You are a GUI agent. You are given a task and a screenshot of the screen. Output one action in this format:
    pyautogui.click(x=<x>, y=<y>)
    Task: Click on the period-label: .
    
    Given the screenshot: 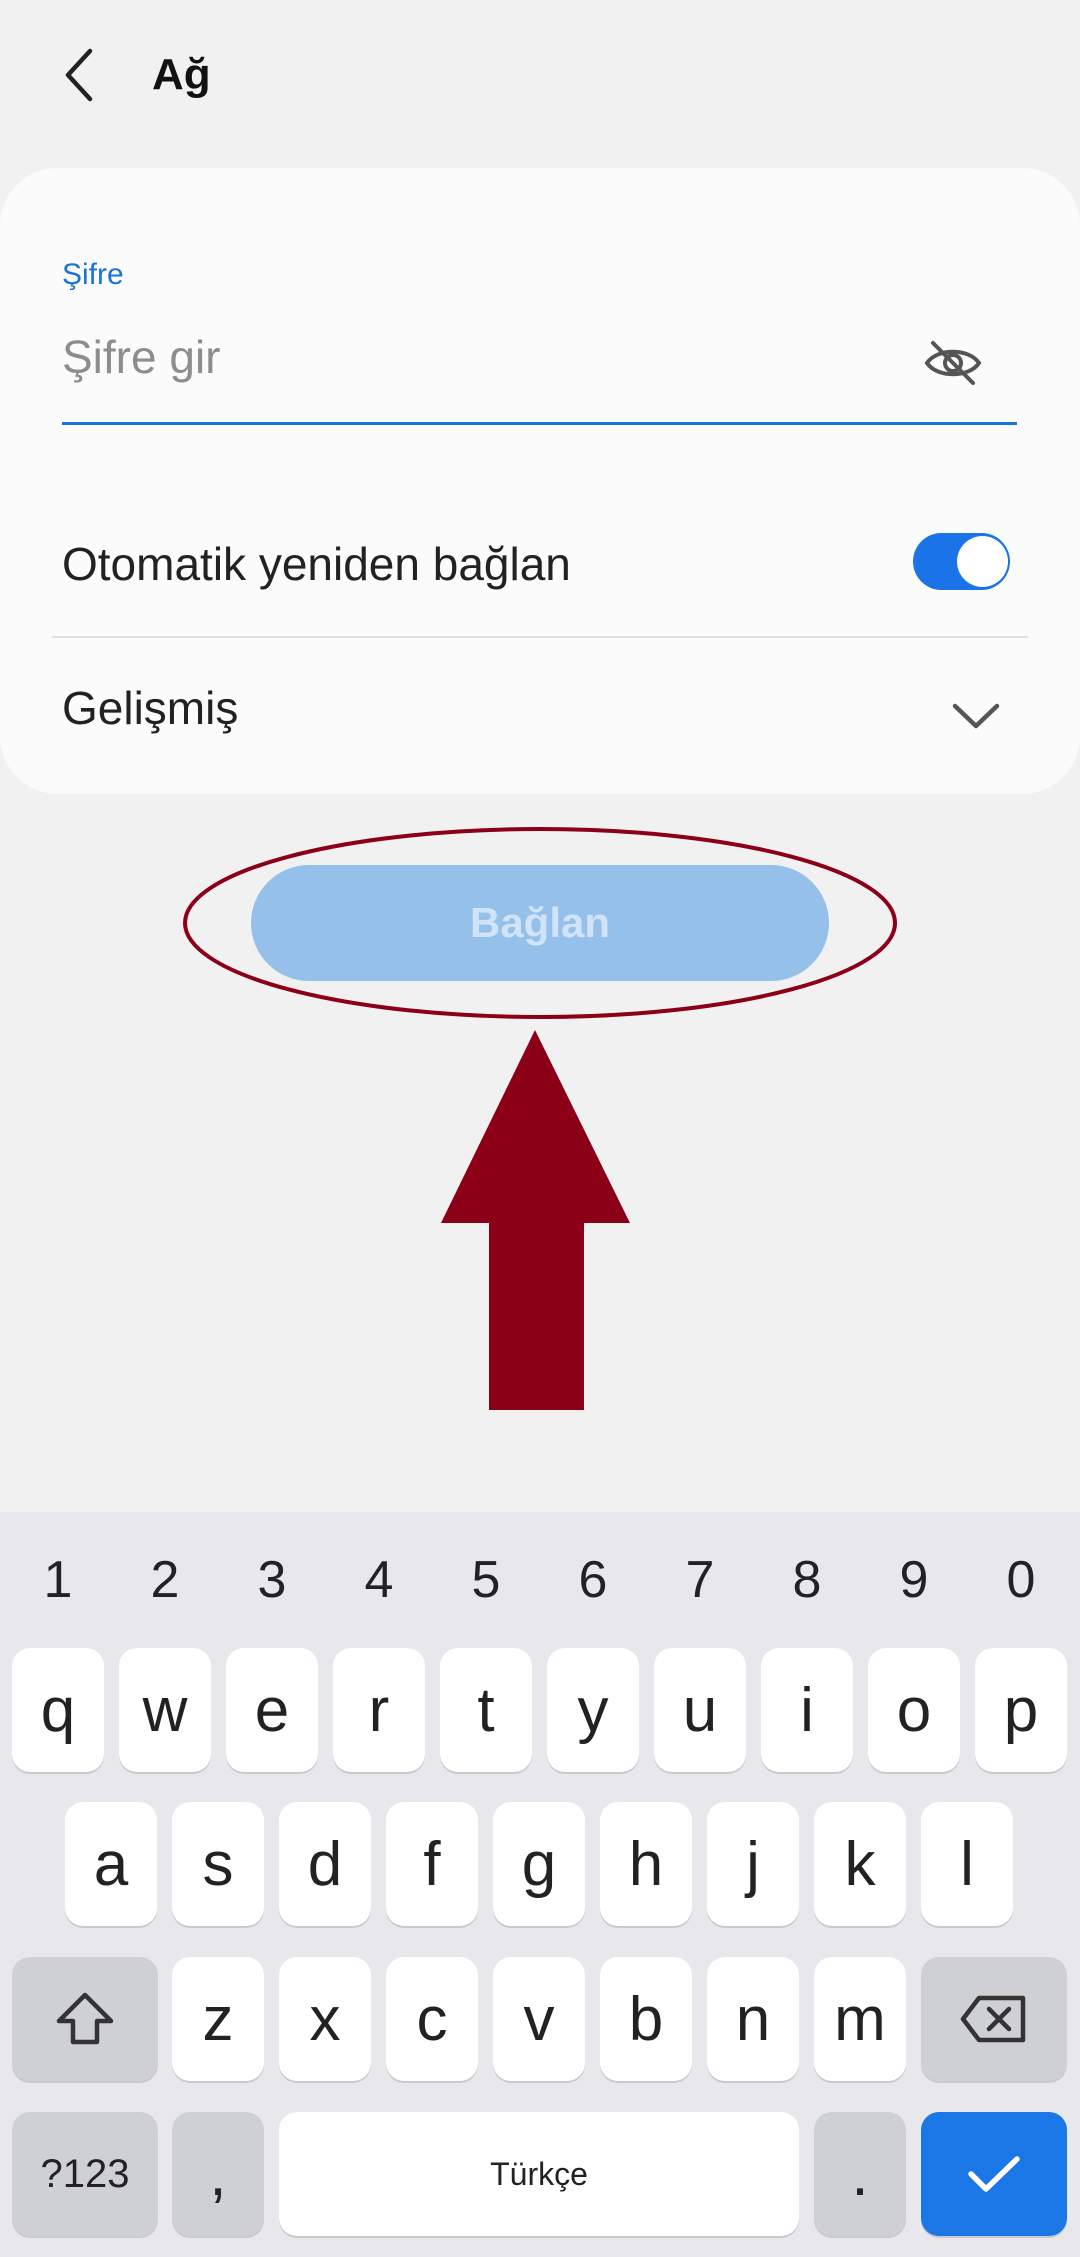 What is the action you would take?
    pyautogui.click(x=860, y=2174)
    